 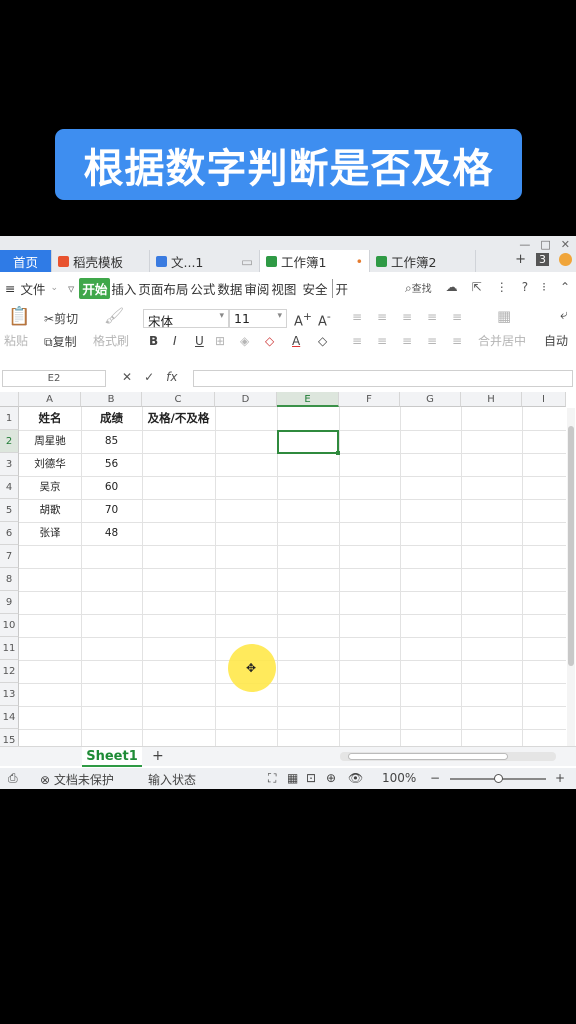 I want to click on row-header-4: 4, so click(x=9, y=487).